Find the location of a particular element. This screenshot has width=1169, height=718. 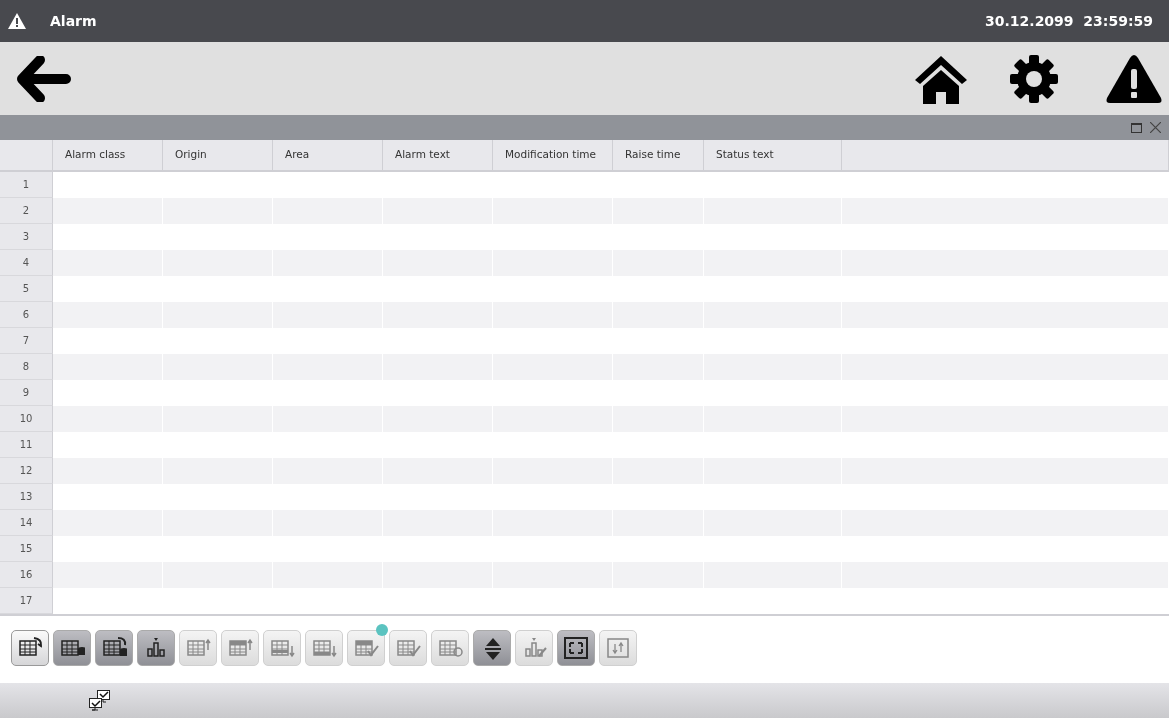

fullscreen-icon is located at coordinates (576, 648).